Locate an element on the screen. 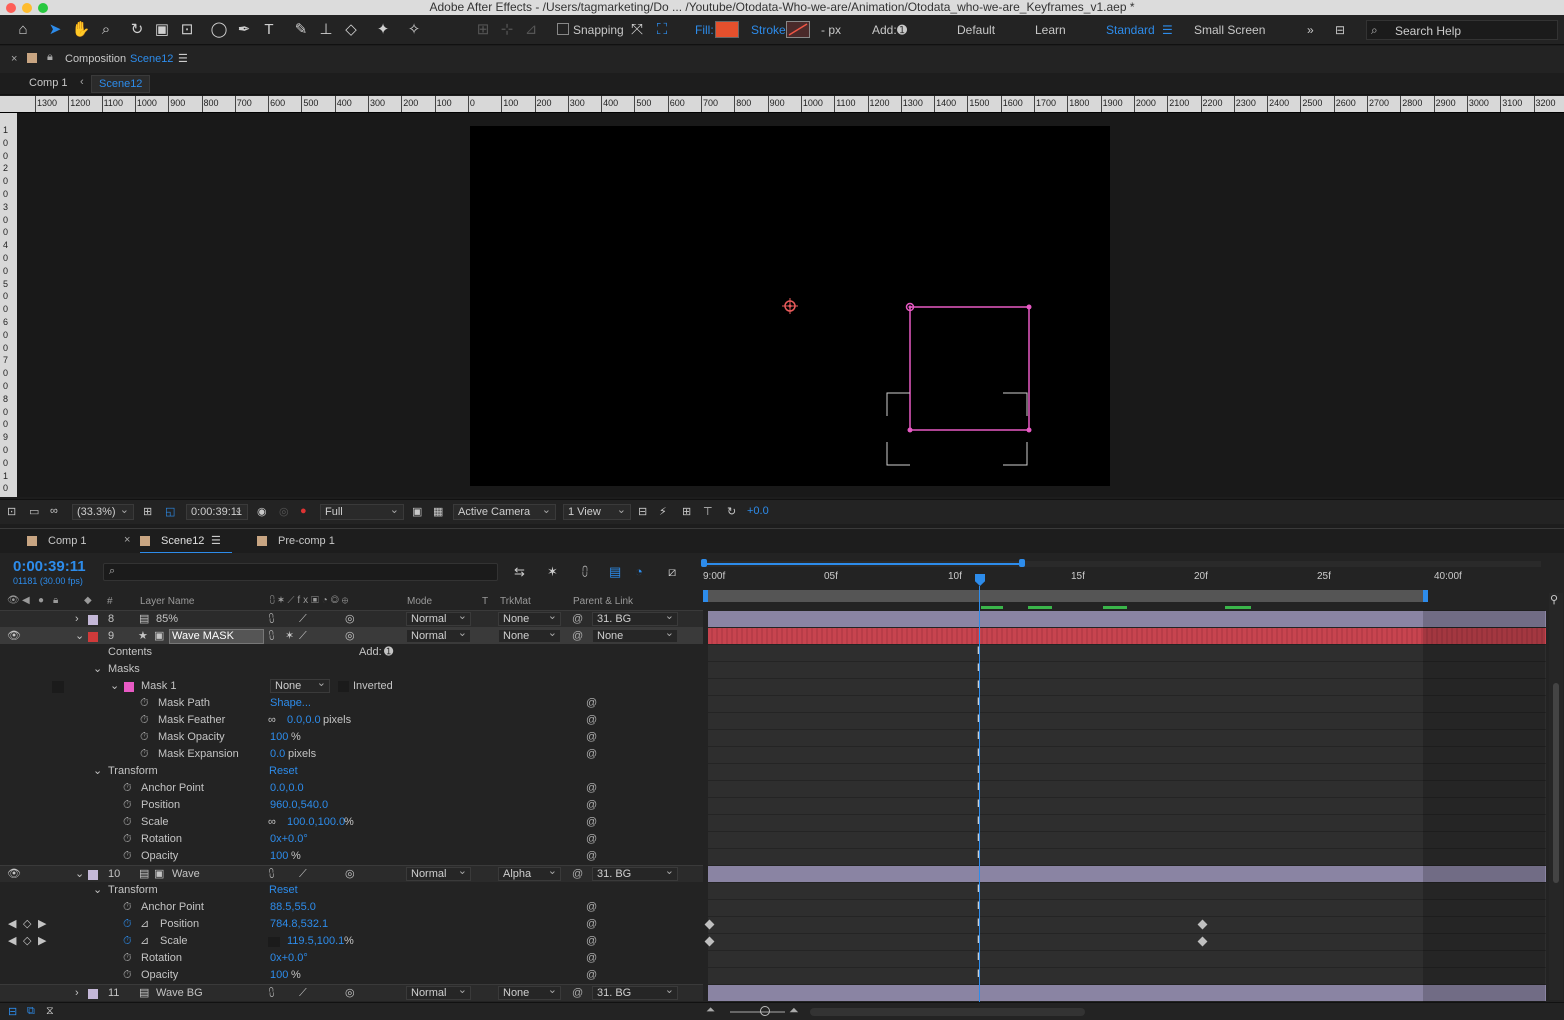 Image resolution: width=1564 pixels, height=1020 pixels. close-panel-icon: × is located at coordinates (14, 59).